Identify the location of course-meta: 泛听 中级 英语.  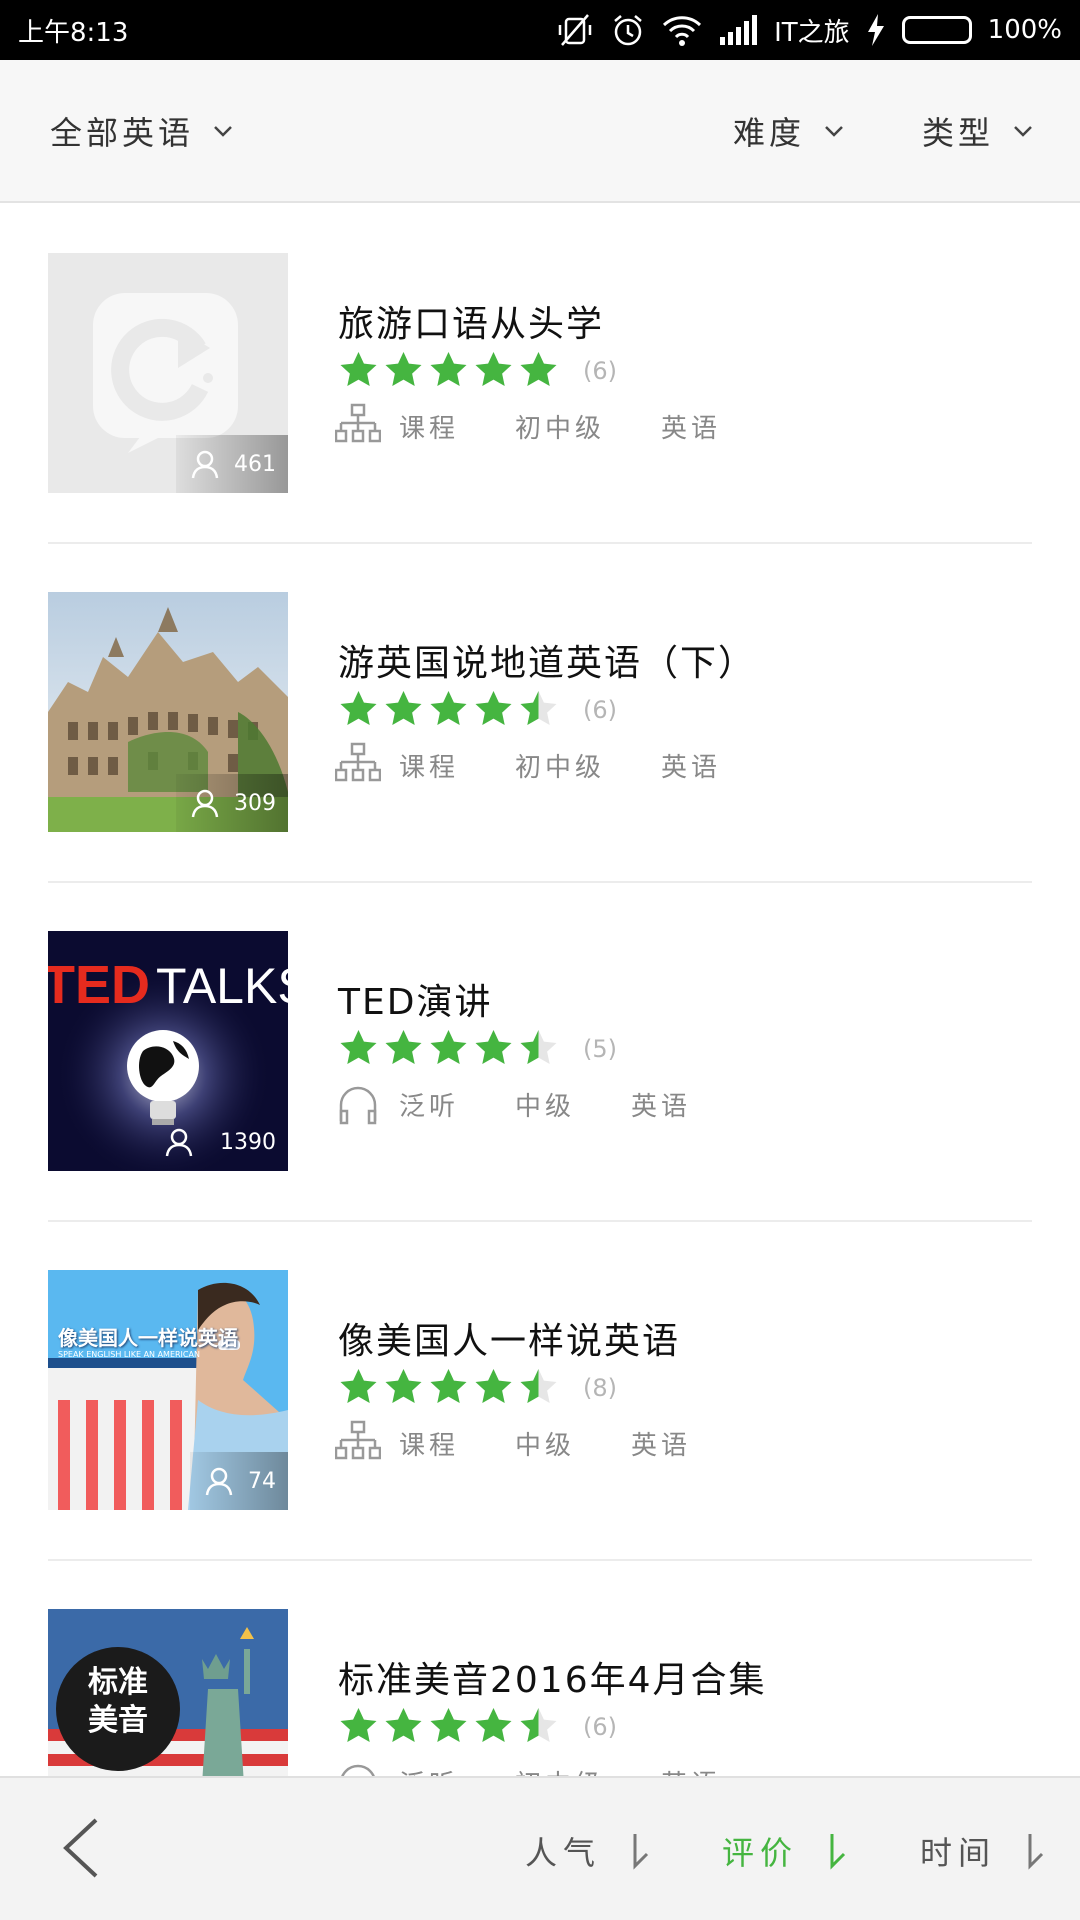
(513, 1104).